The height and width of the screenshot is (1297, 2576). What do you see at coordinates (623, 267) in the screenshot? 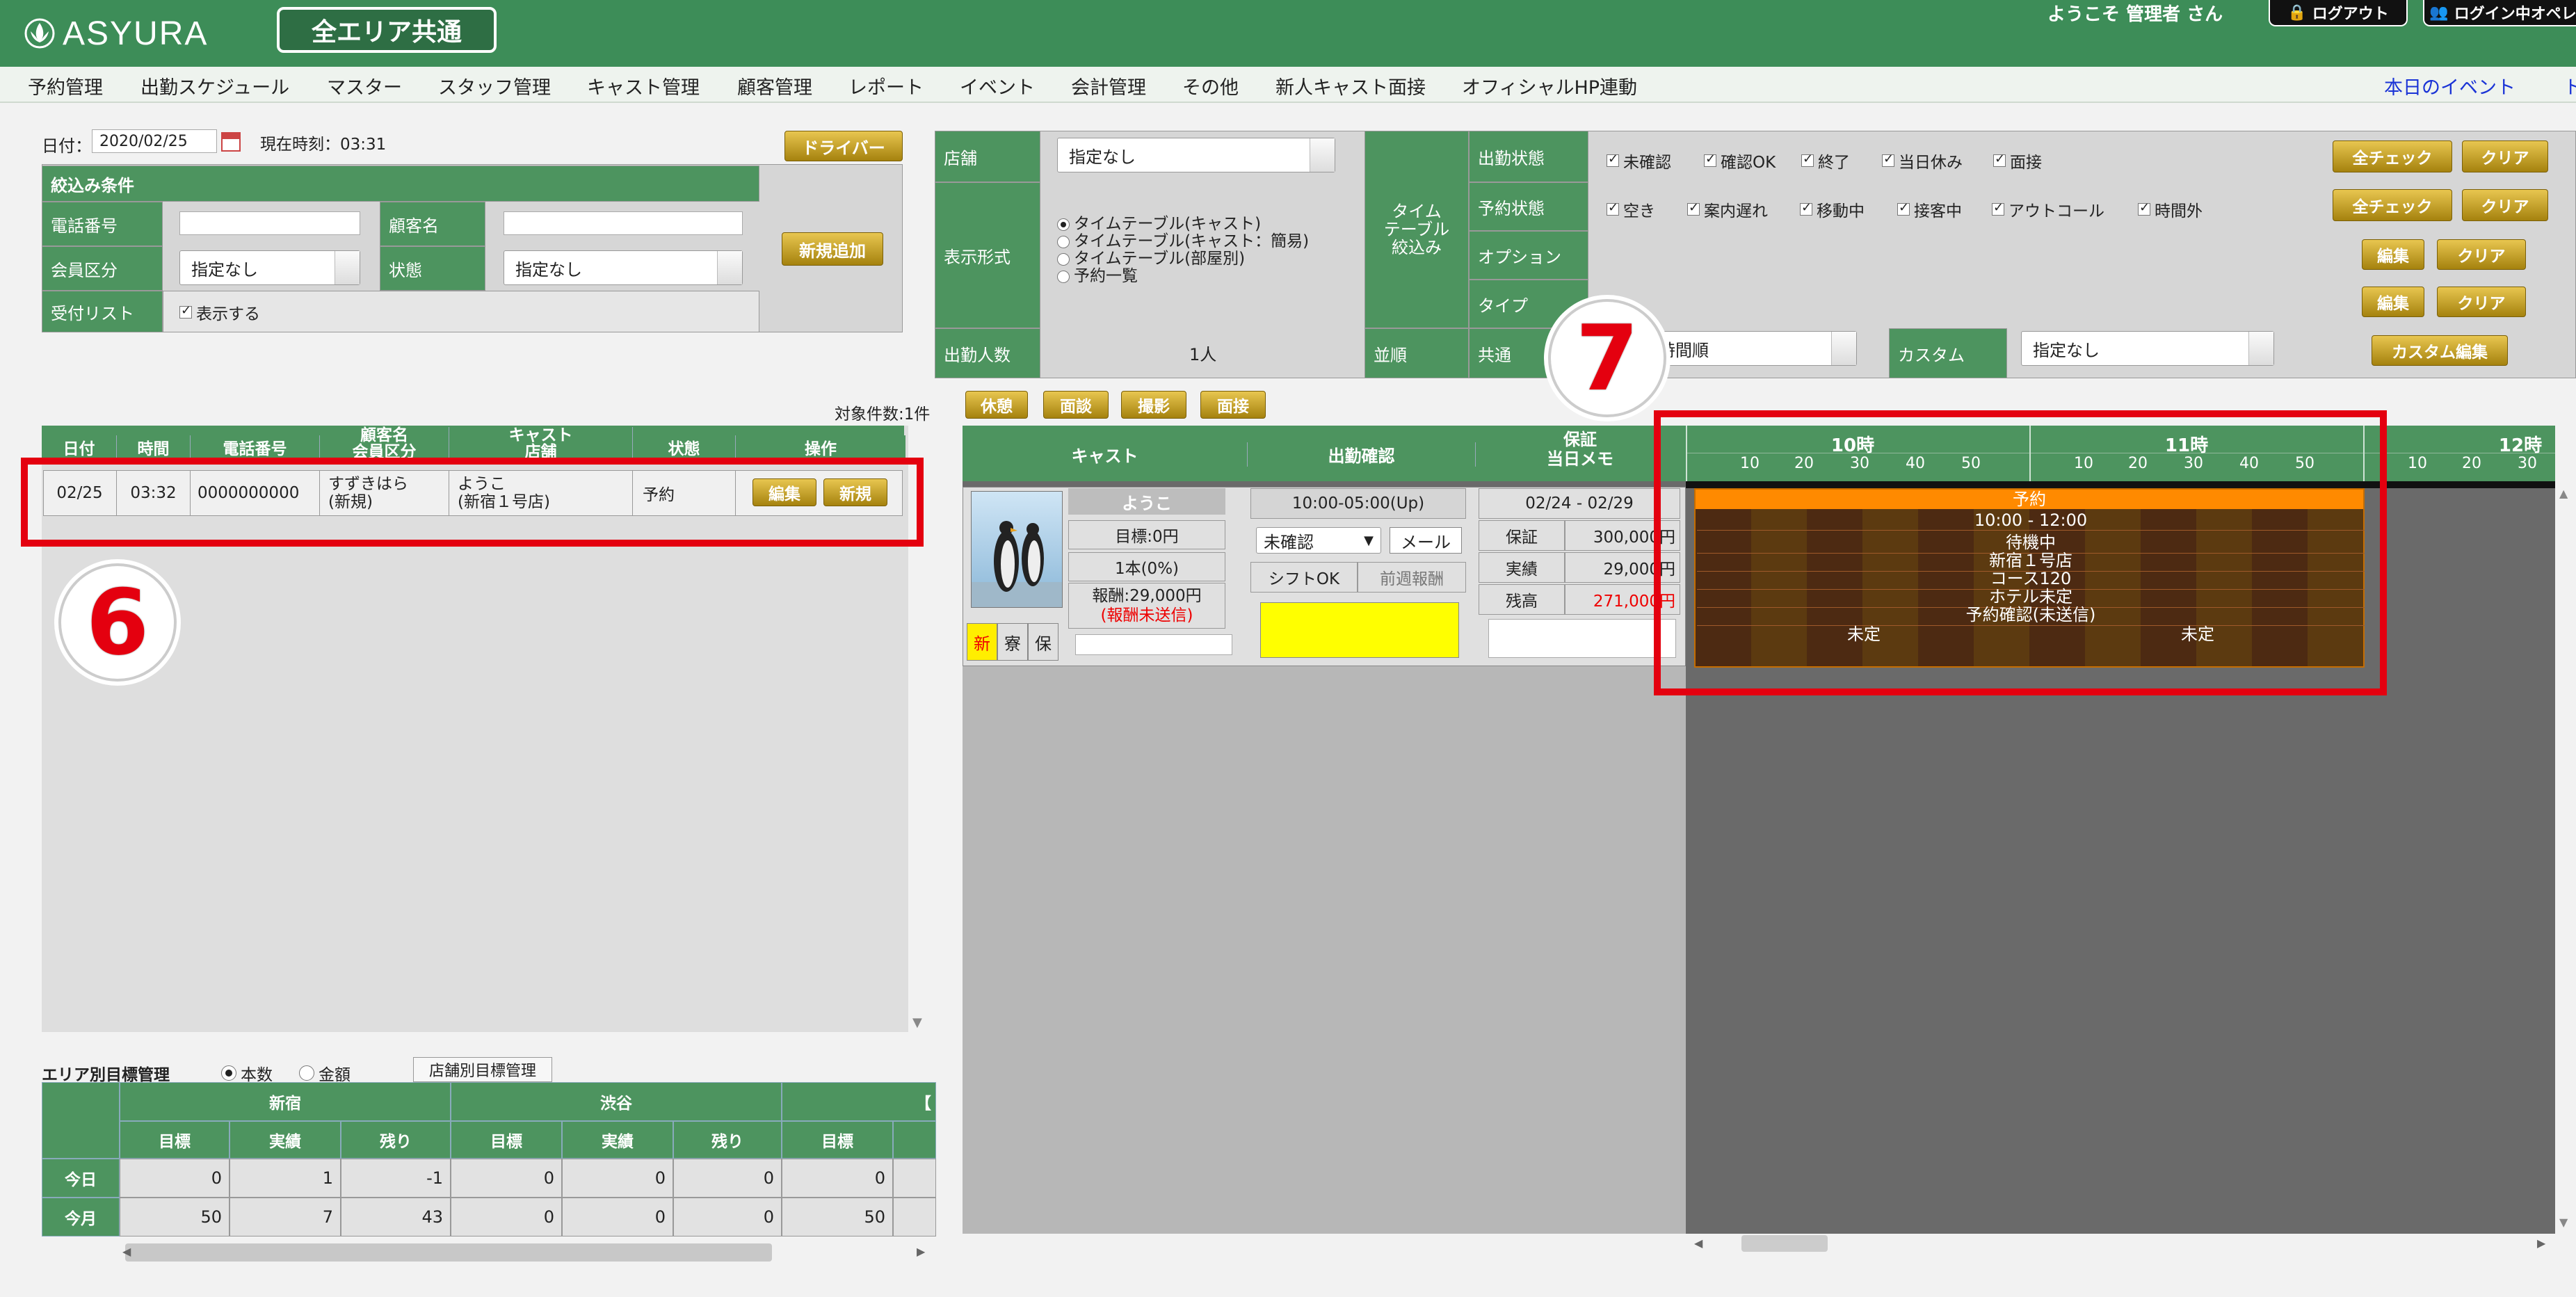
I see `status-select: 指定なし` at bounding box center [623, 267].